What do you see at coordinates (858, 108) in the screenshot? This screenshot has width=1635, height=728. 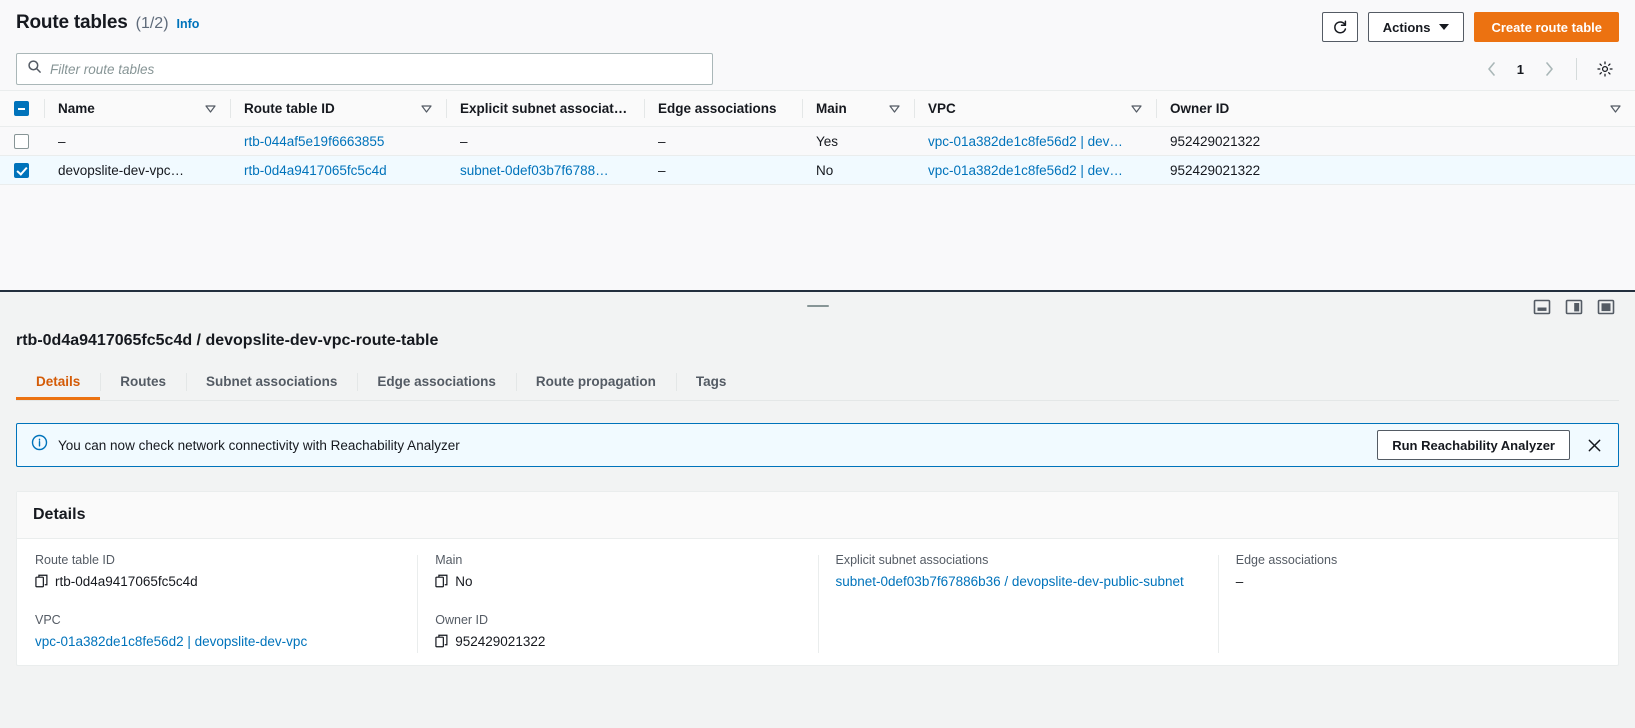 I see `column-header-main: Main` at bounding box center [858, 108].